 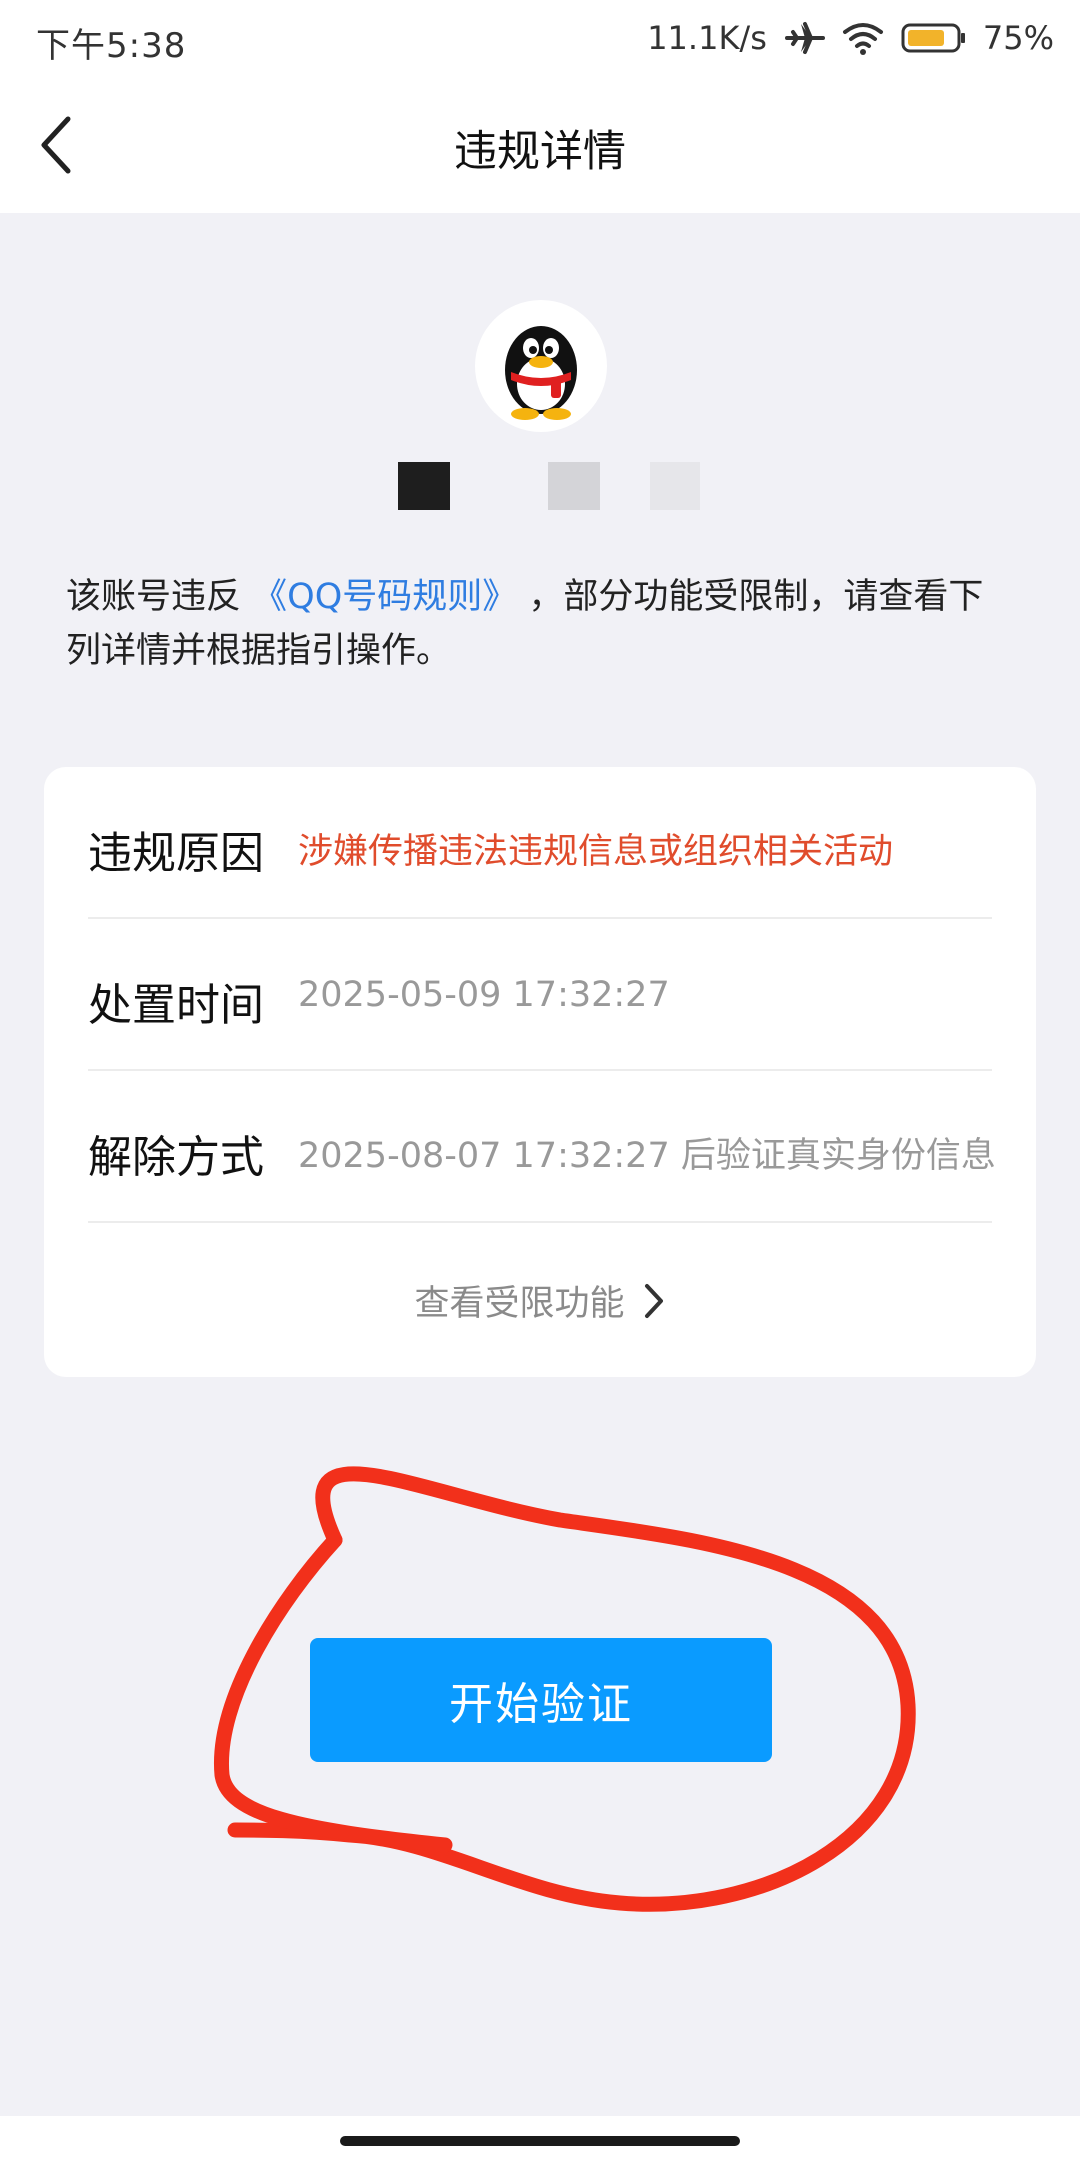 I want to click on start-verification-button: 开始验证, so click(x=541, y=1700).